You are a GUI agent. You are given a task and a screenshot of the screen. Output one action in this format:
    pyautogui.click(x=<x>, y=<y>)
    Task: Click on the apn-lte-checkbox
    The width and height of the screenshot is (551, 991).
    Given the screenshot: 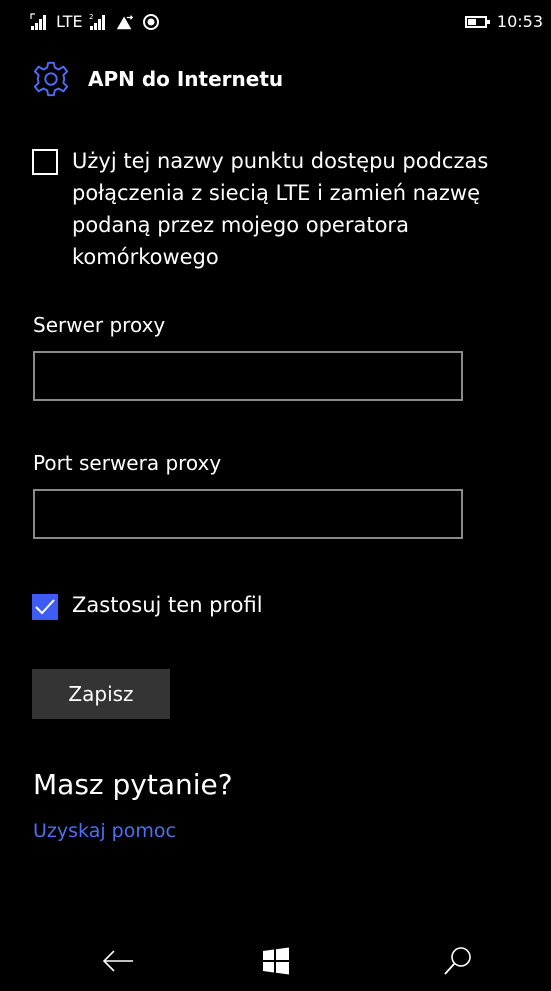 What is the action you would take?
    pyautogui.click(x=45, y=162)
    